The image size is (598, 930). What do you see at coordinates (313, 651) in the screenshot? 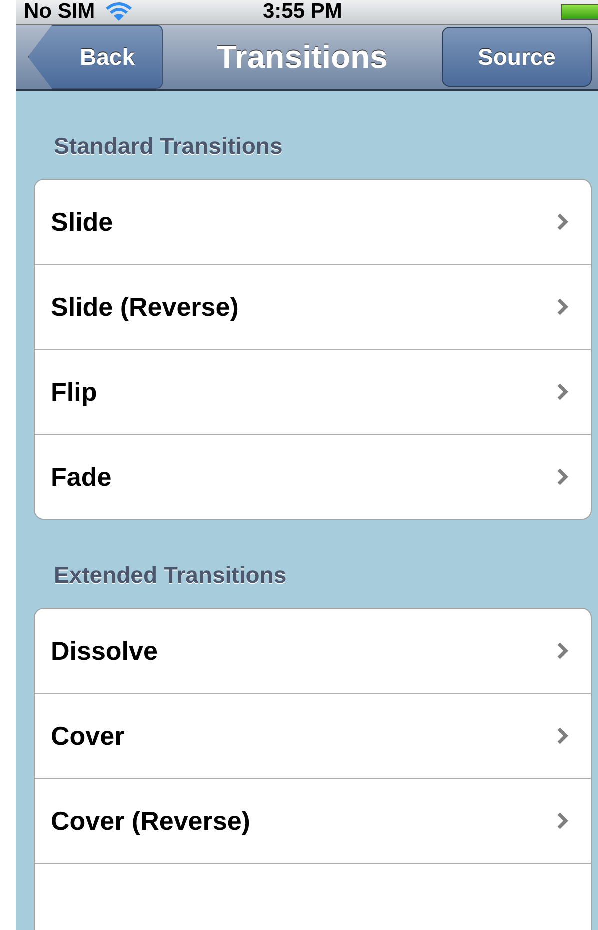
I see `table-row: Dissolve` at bounding box center [313, 651].